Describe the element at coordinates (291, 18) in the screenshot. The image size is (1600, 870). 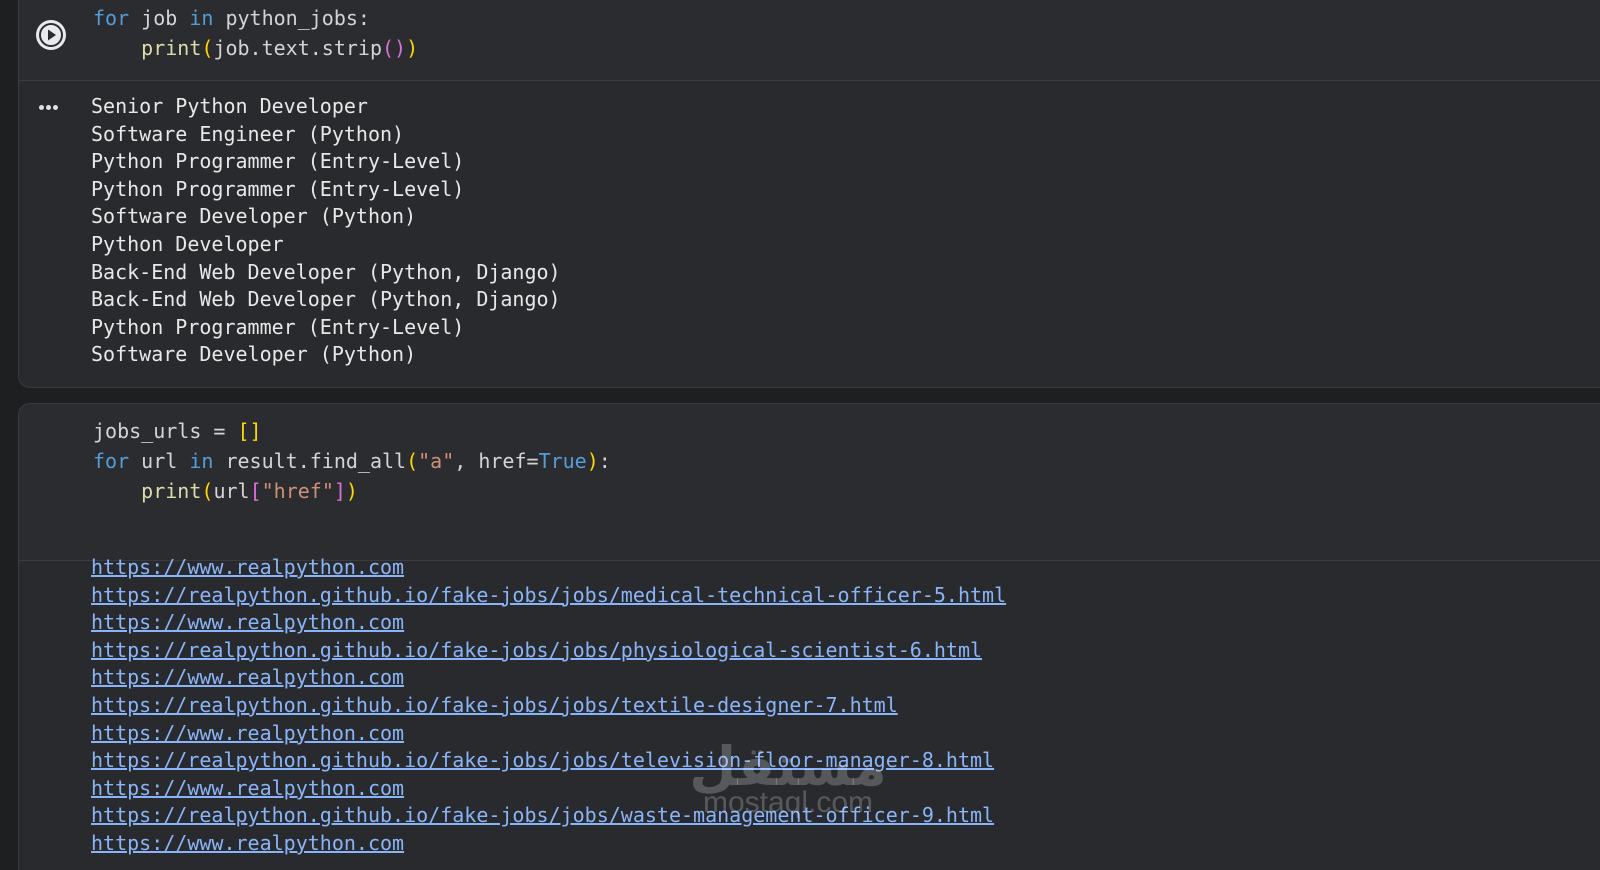
I see `code-token: python_jobs:` at that location.